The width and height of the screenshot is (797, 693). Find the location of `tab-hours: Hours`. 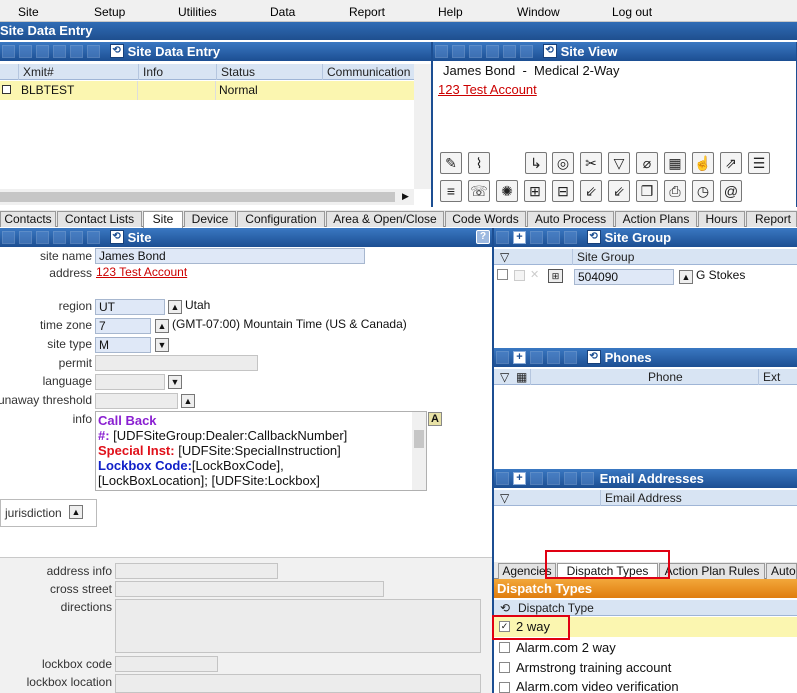

tab-hours: Hours is located at coordinates (721, 219).